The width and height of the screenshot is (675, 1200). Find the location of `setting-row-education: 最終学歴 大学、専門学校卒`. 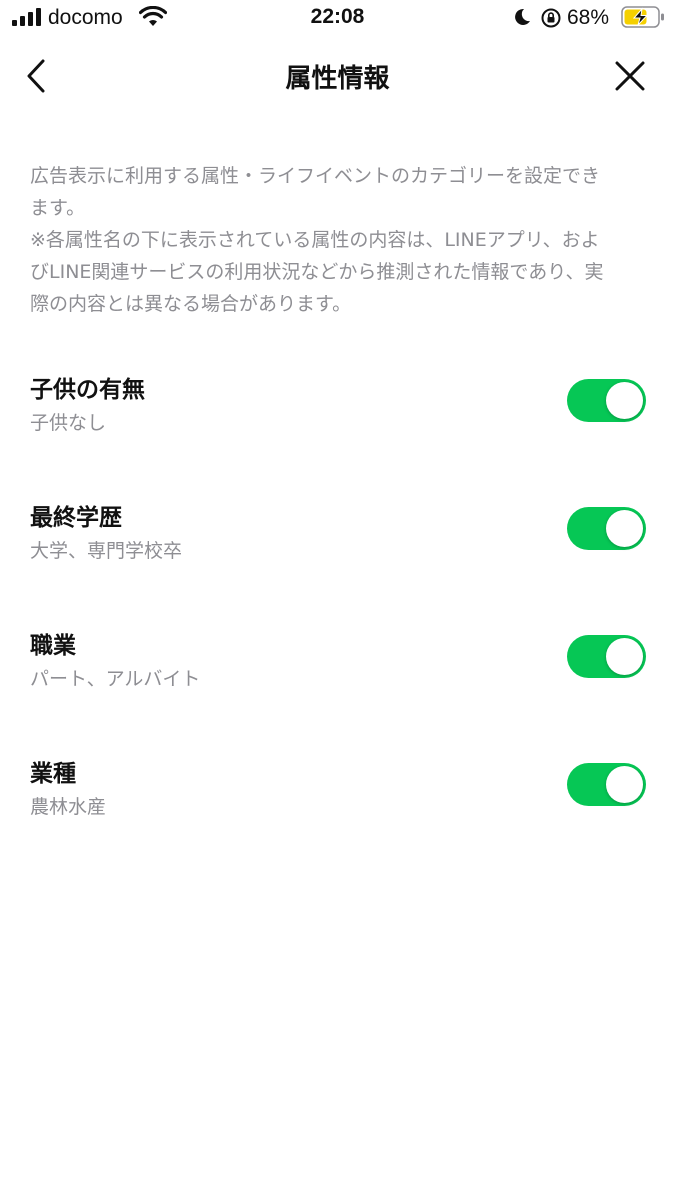

setting-row-education: 最終学歴 大学、専門学校卒 is located at coordinates (337, 552).